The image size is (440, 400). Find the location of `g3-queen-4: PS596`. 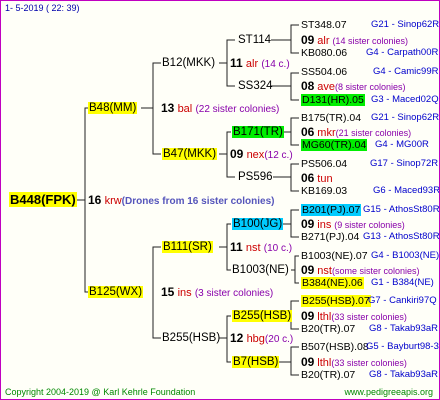

g3-queen-4: PS596 is located at coordinates (255, 177).